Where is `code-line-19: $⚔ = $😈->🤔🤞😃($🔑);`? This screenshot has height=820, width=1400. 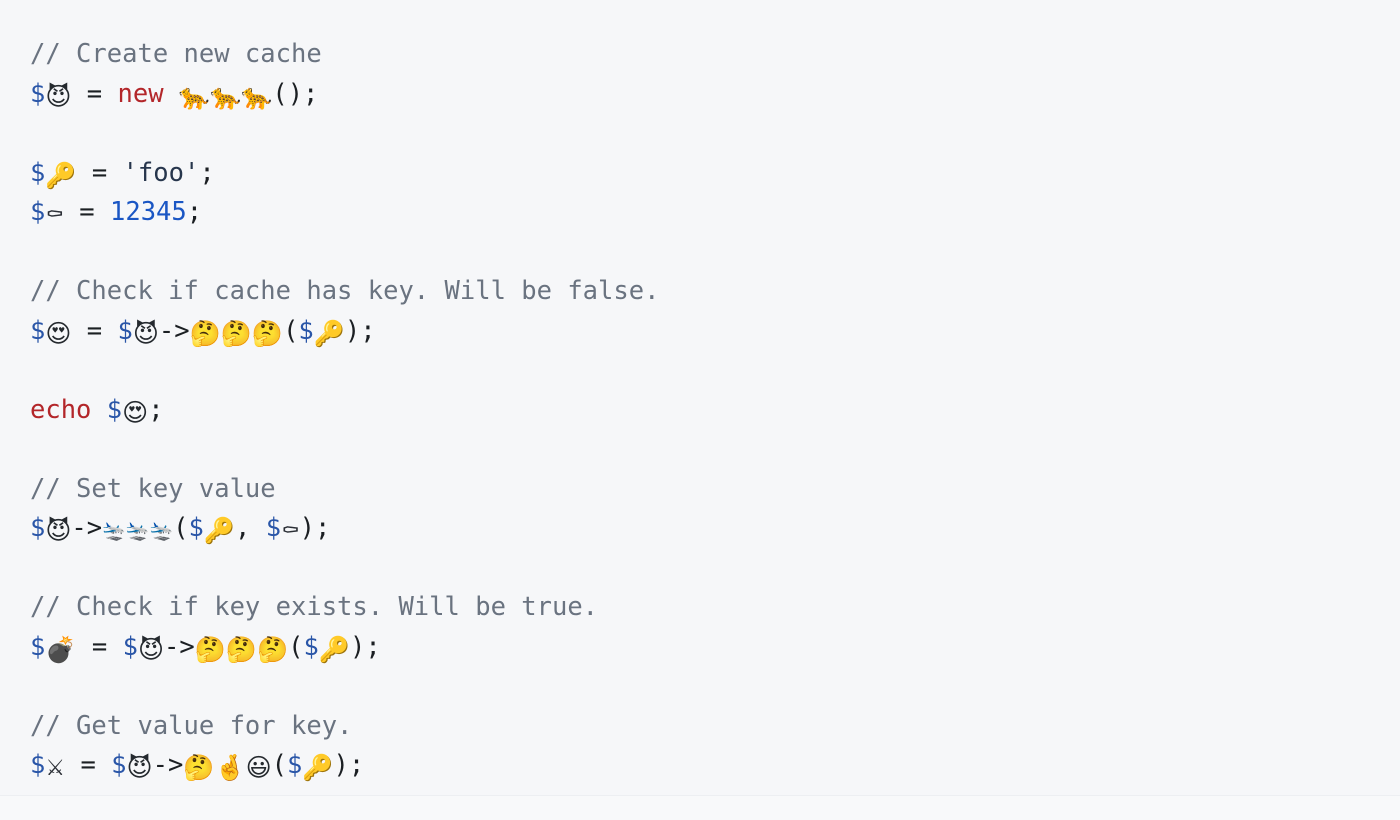
code-line-19: $⚔ = $😈->🤔🤞😃($🔑); is located at coordinates (705, 766).